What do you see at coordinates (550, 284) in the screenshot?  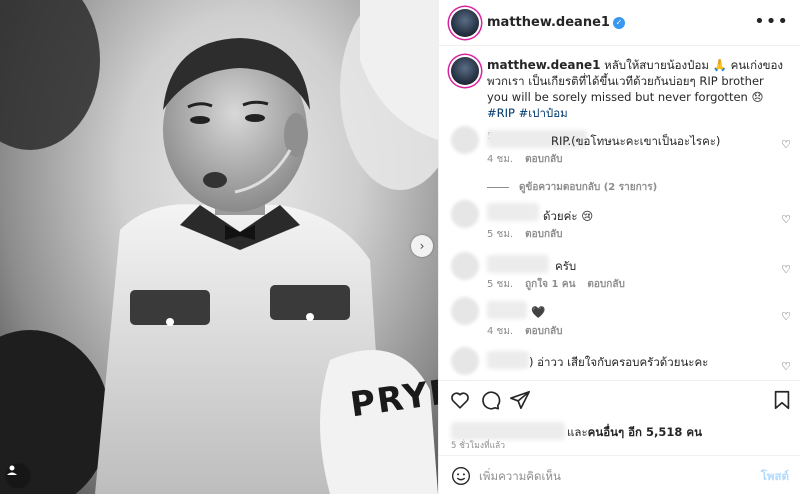 I see `comment-likes: ถูกใจ 1 คน` at bounding box center [550, 284].